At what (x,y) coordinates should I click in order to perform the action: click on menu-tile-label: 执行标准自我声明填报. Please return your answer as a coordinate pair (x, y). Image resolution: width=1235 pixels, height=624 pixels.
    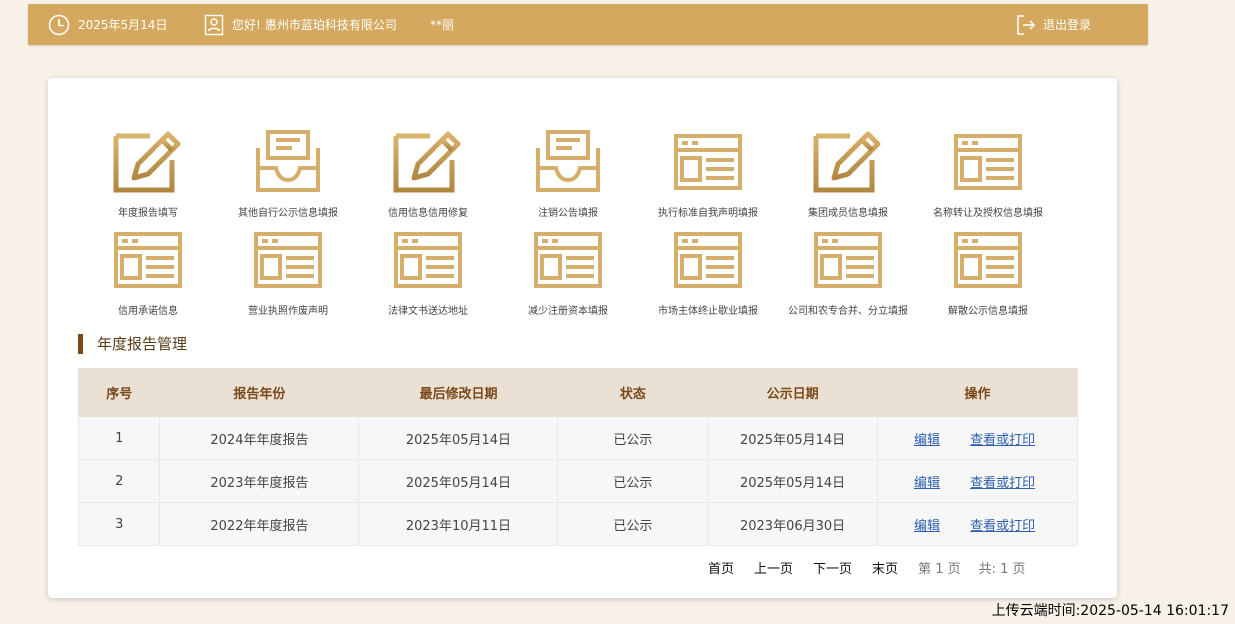
    Looking at the image, I should click on (708, 213).